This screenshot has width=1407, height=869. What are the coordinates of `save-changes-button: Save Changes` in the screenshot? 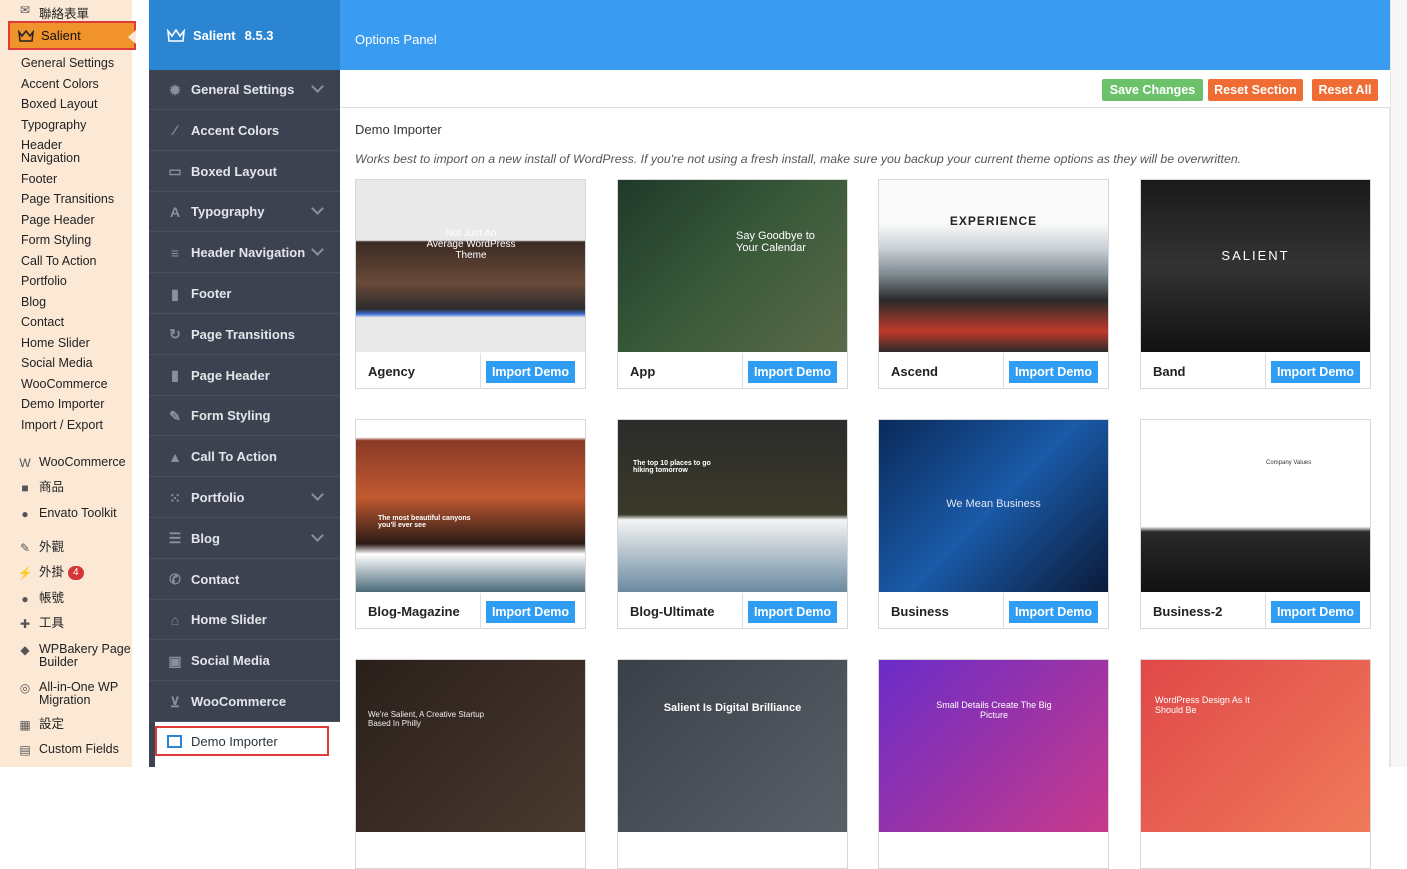 It's located at (1152, 90).